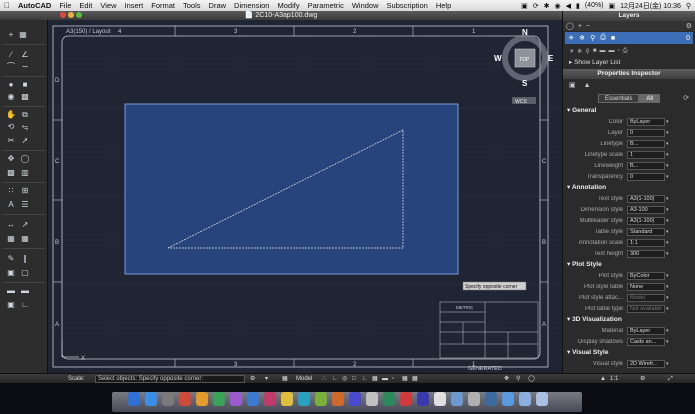 The width and height of the screenshot is (695, 414). What do you see at coordinates (11, 305) in the screenshot?
I see `view-icon: ▣` at bounding box center [11, 305].